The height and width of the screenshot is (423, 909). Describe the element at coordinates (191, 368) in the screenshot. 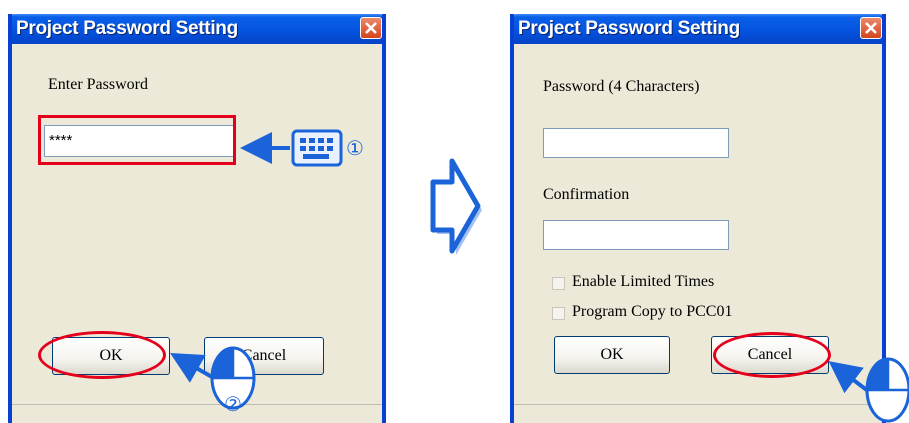

I see `step2-arrow` at that location.